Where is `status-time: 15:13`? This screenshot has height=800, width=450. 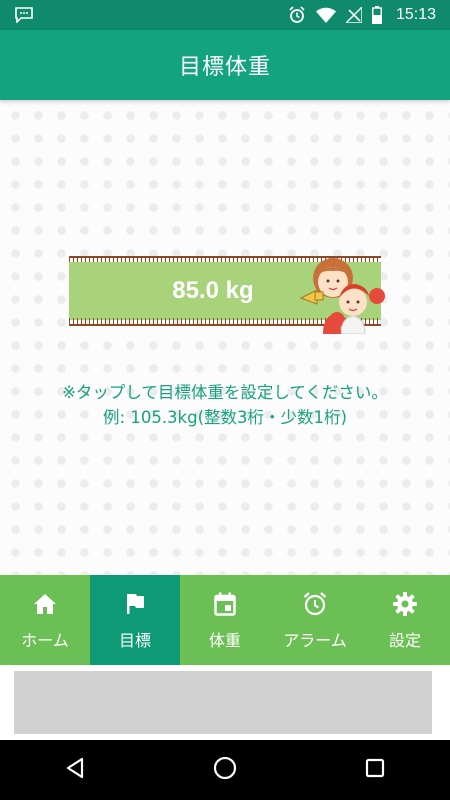 status-time: 15:13 is located at coordinates (415, 14).